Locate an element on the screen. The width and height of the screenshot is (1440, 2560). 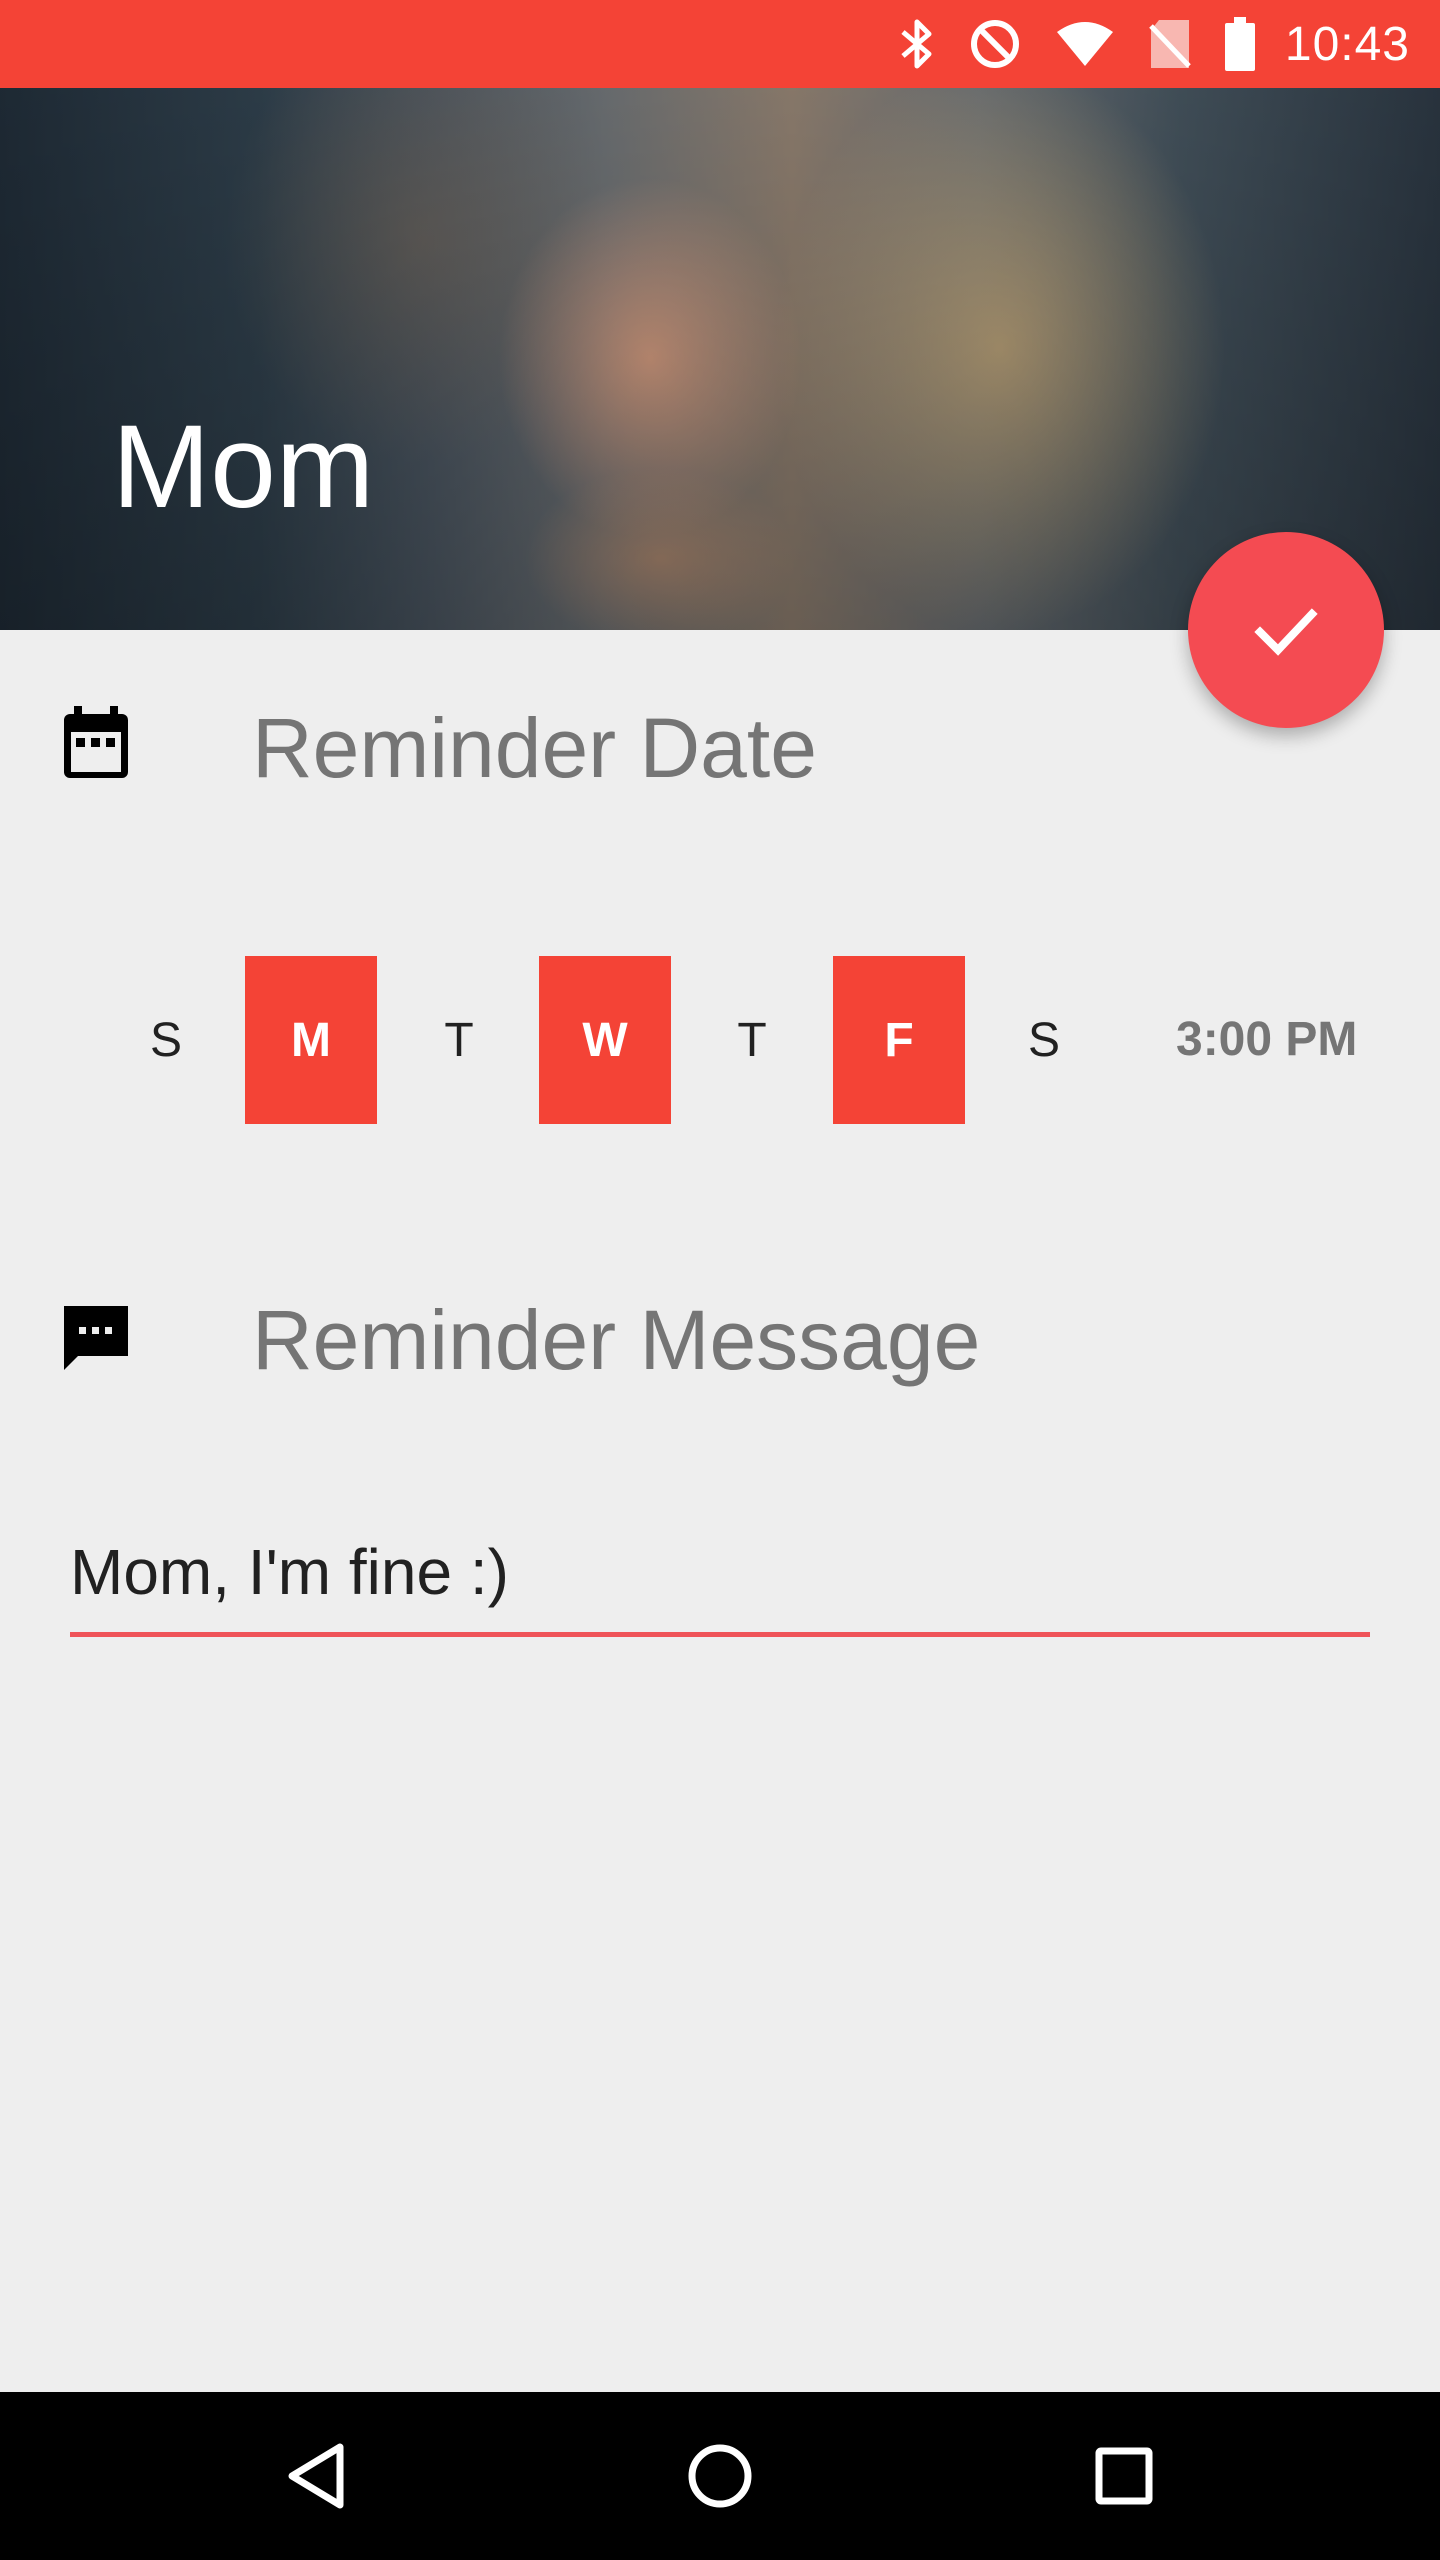
message-icon is located at coordinates (96, 1340).